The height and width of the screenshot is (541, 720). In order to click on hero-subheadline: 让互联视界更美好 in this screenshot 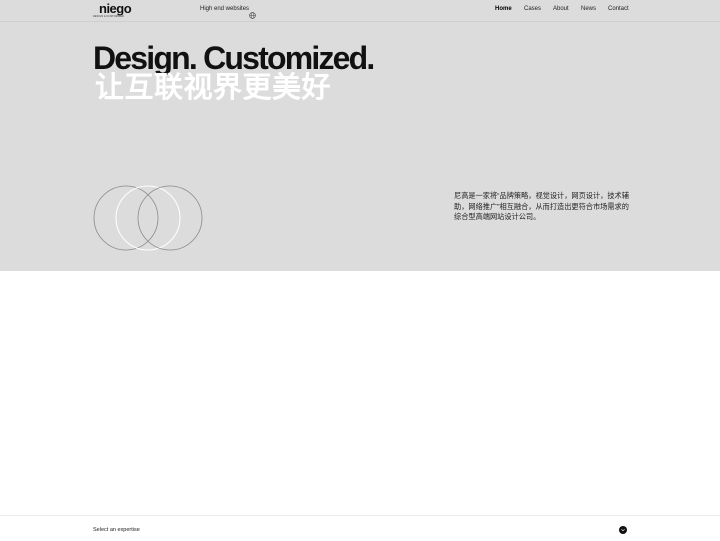, I will do `click(213, 88)`.